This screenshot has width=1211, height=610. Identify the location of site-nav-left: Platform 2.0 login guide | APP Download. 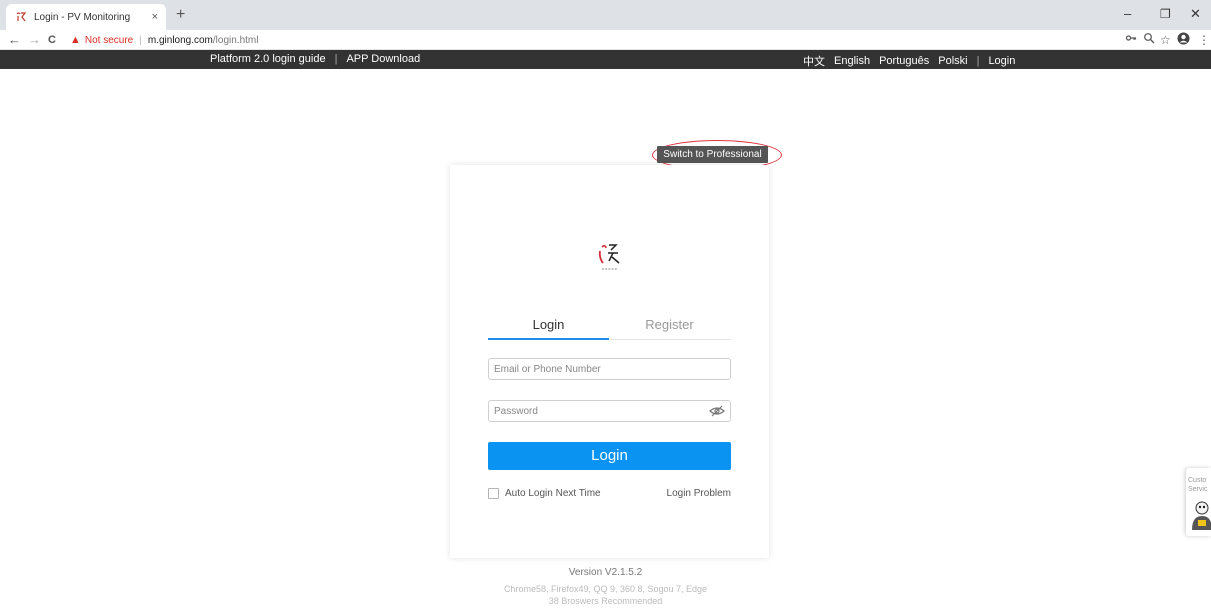
(315, 59).